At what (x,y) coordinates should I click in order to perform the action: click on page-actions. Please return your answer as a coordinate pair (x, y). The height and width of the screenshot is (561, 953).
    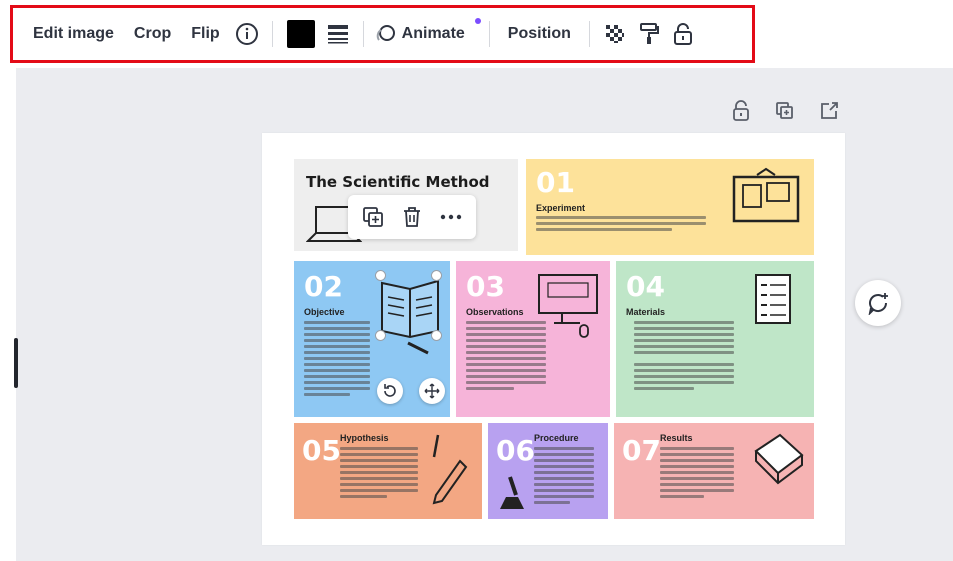
    Looking at the image, I should click on (785, 111).